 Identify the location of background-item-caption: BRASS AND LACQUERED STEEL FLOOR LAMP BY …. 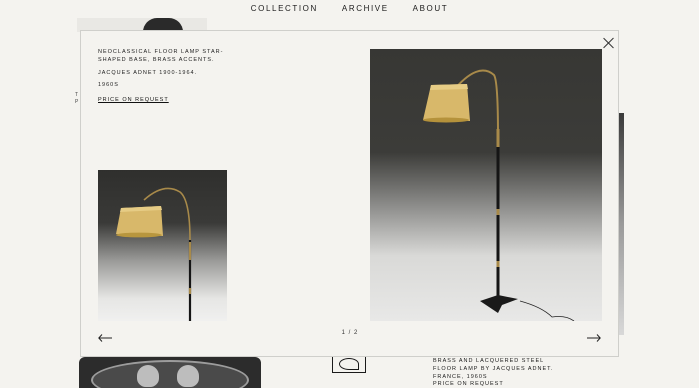
(493, 369).